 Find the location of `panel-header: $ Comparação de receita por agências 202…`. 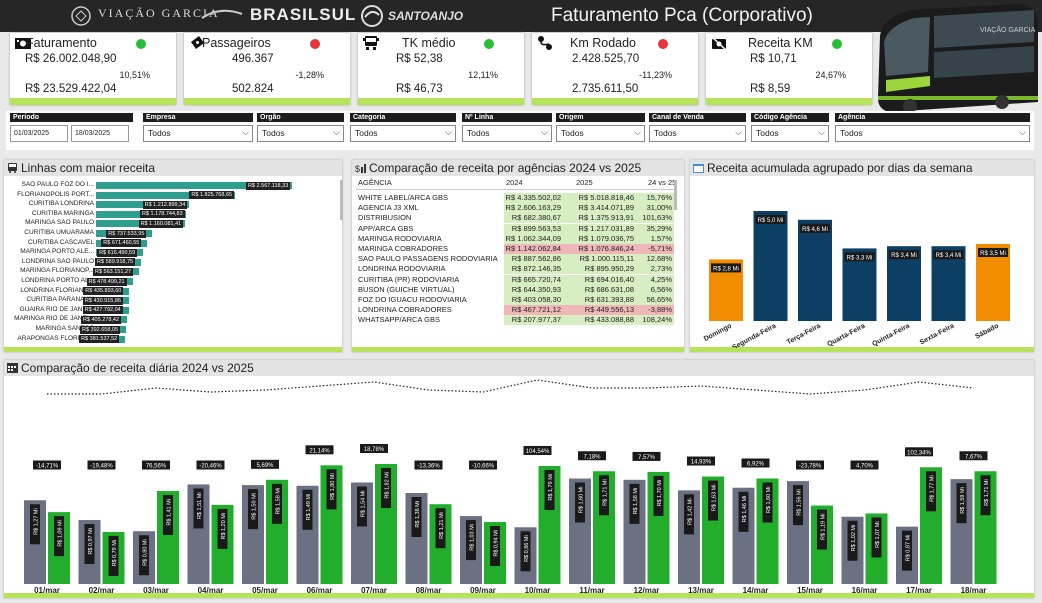

panel-header: $ Comparação de receita por agências 202… is located at coordinates (518, 168).